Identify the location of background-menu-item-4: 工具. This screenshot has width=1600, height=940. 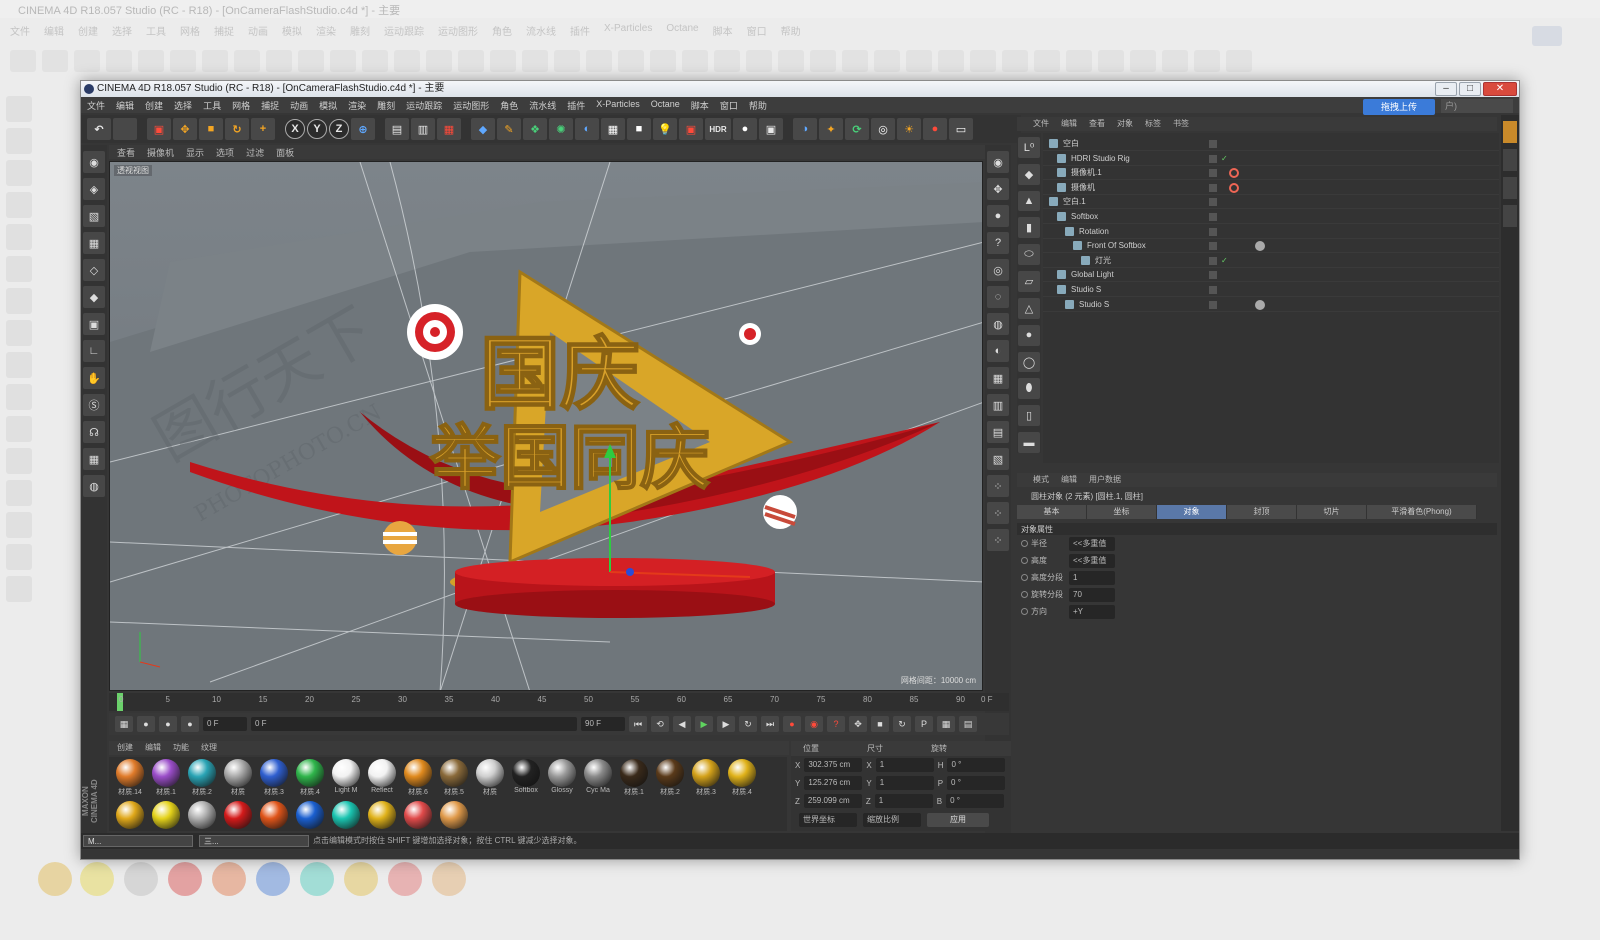
(156, 30).